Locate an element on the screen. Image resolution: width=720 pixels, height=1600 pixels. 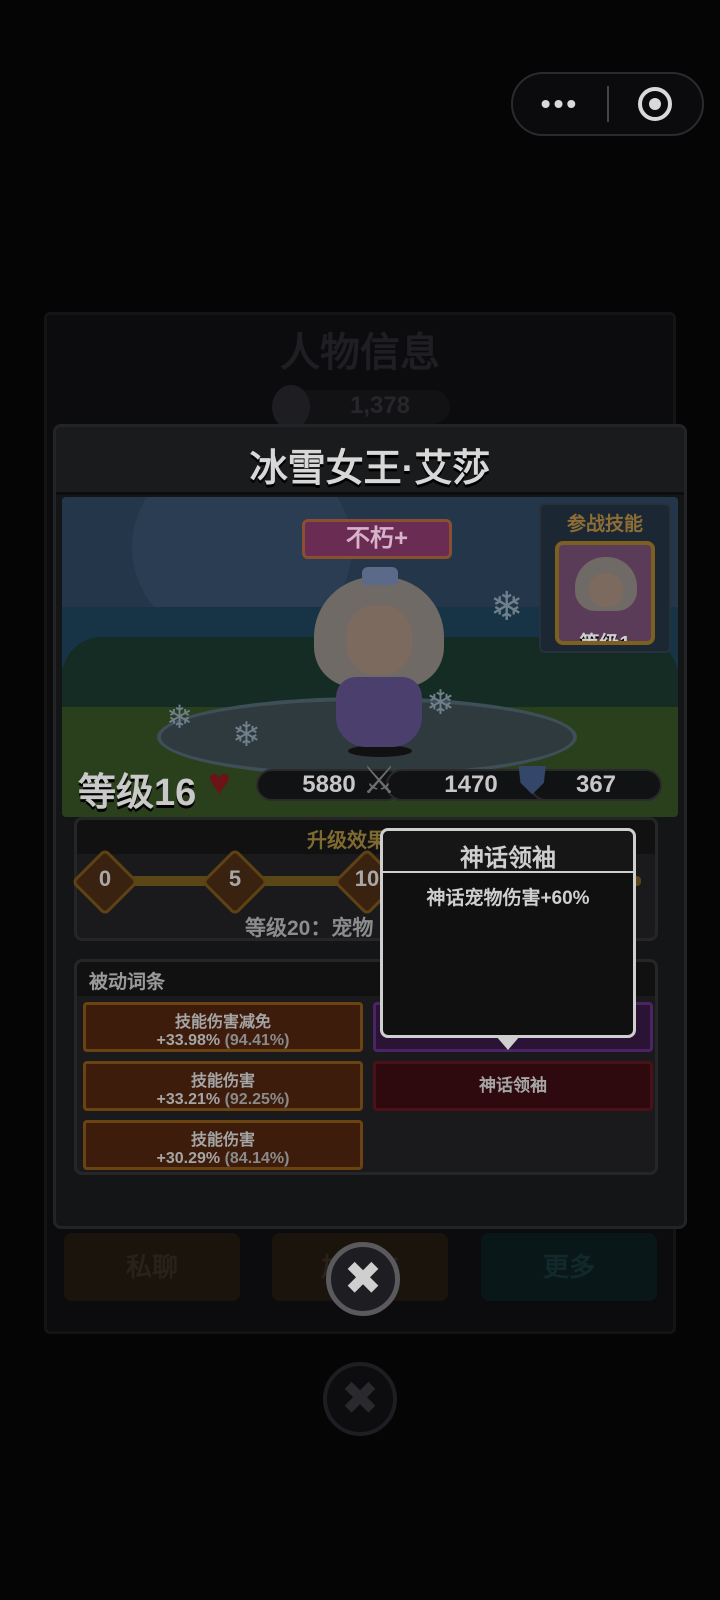
skill-card: 等级1 is located at coordinates (605, 593).